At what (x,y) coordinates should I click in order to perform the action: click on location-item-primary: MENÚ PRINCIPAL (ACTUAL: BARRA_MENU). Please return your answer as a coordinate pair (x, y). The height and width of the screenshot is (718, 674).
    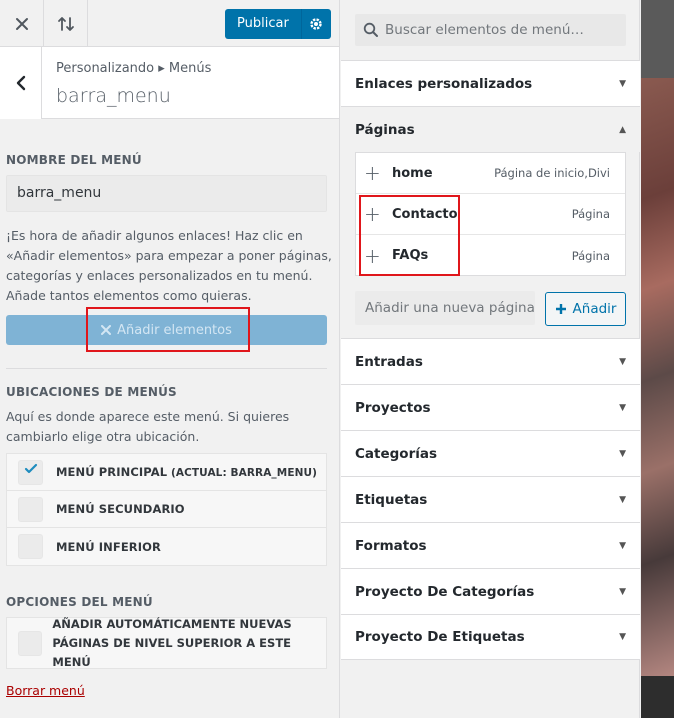
    Looking at the image, I should click on (166, 472).